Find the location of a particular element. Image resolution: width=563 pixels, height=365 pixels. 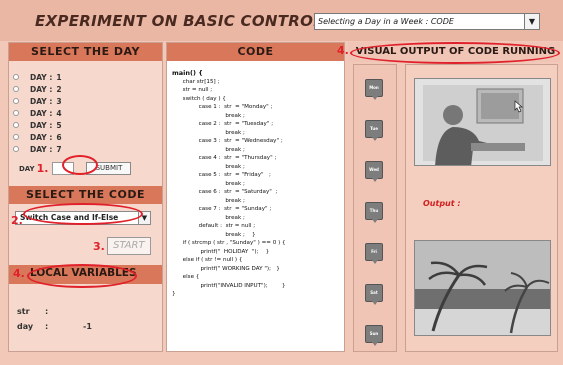

code-line: case 4 : str = "Thursday" ; is located at coordinates (224, 158).